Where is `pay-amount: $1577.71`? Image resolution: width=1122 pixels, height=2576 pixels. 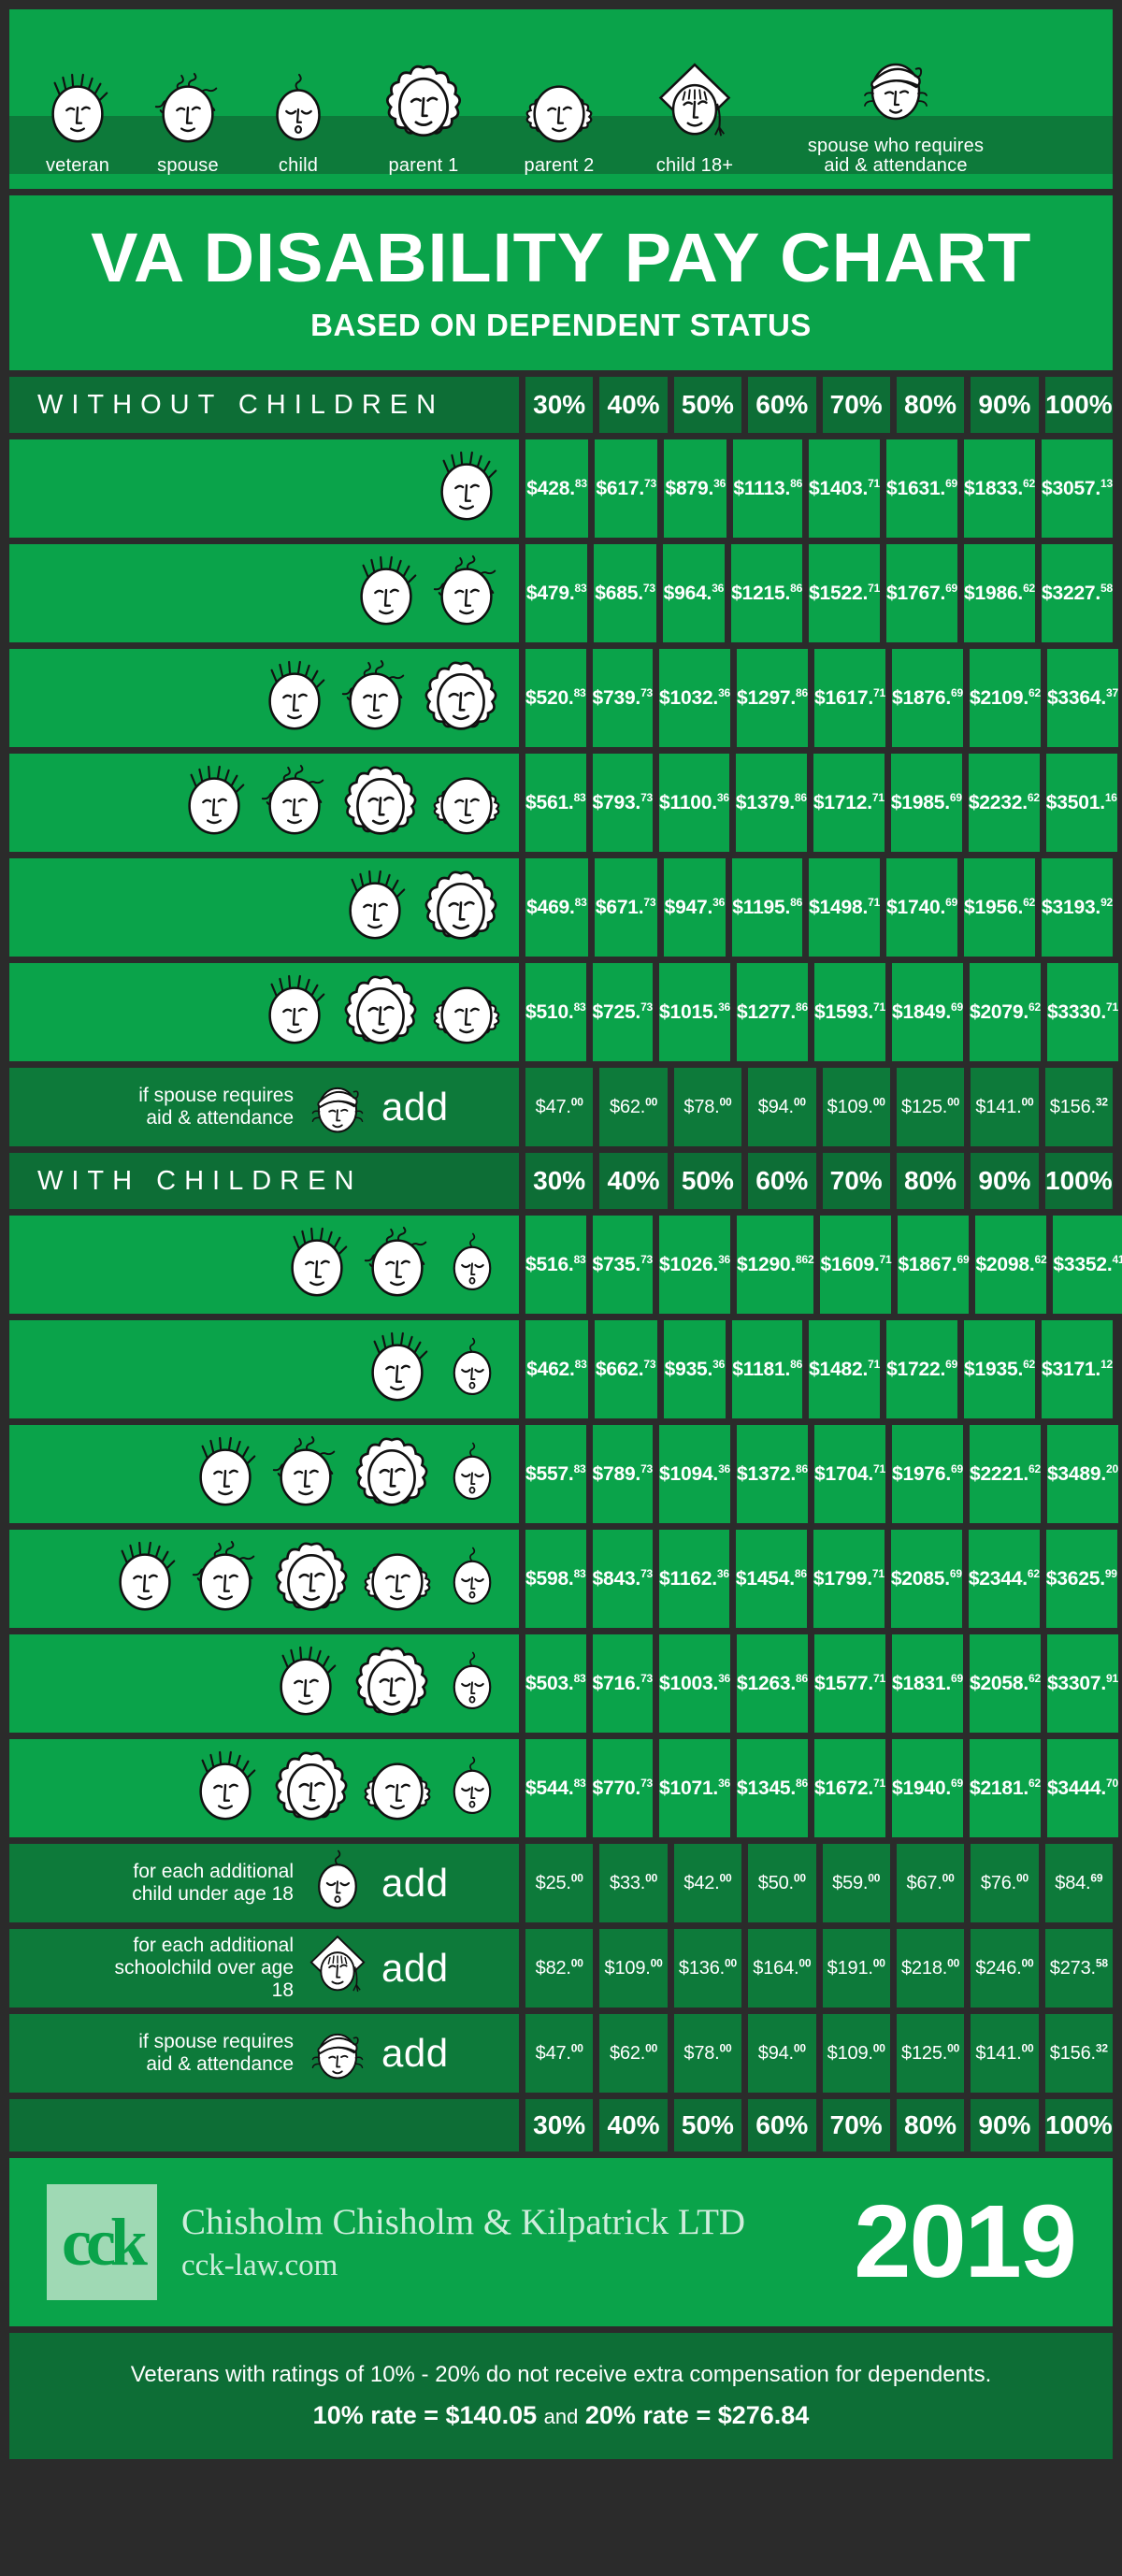
pay-amount: $1577.71 is located at coordinates (850, 1683).